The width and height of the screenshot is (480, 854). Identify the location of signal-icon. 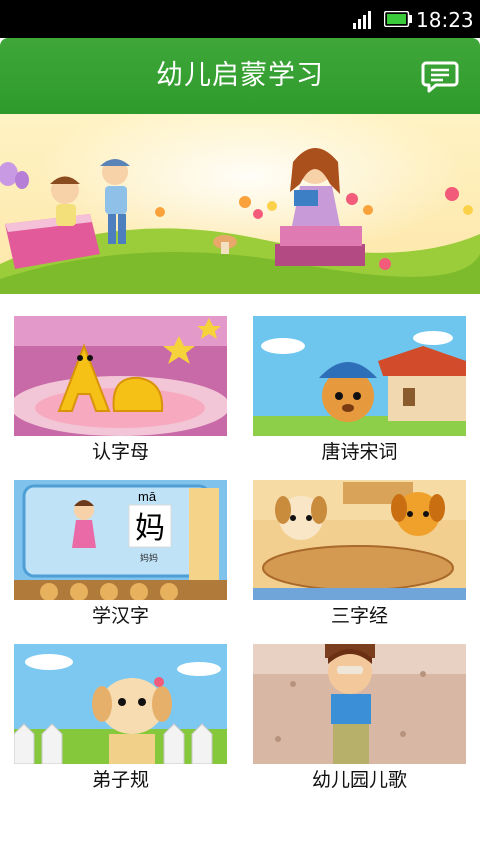
(362, 20).